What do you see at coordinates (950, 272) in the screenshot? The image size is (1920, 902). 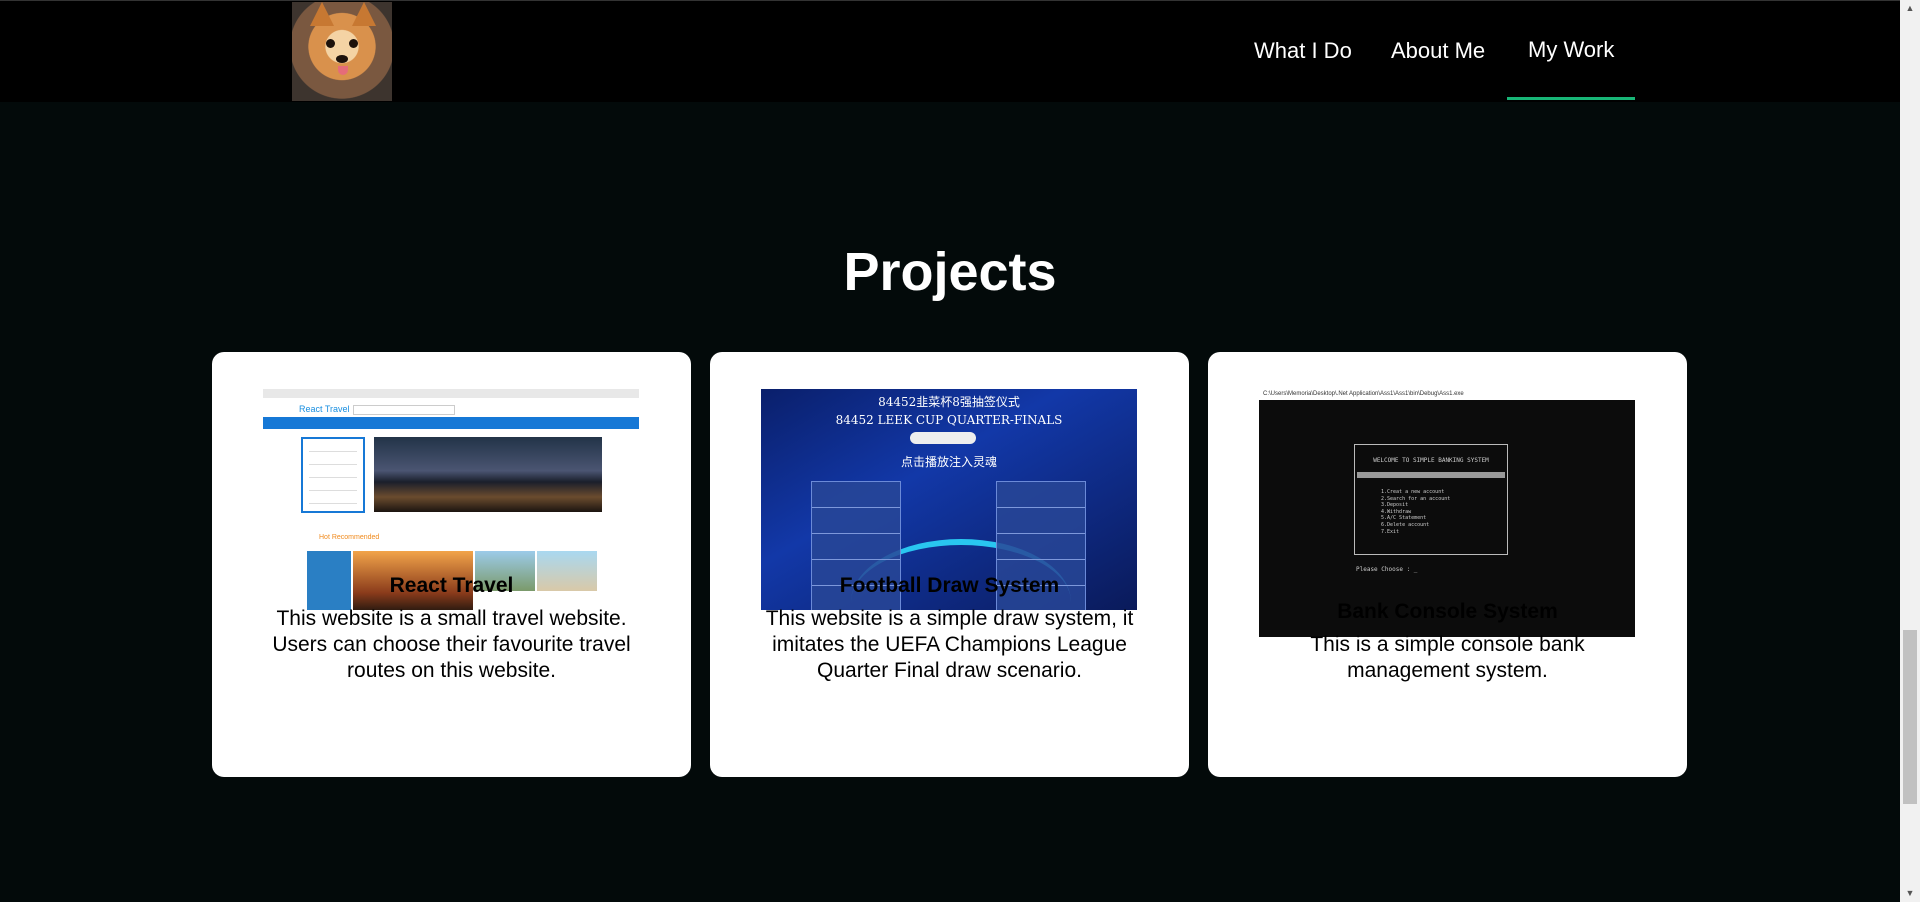 I see `section-title: Projects` at bounding box center [950, 272].